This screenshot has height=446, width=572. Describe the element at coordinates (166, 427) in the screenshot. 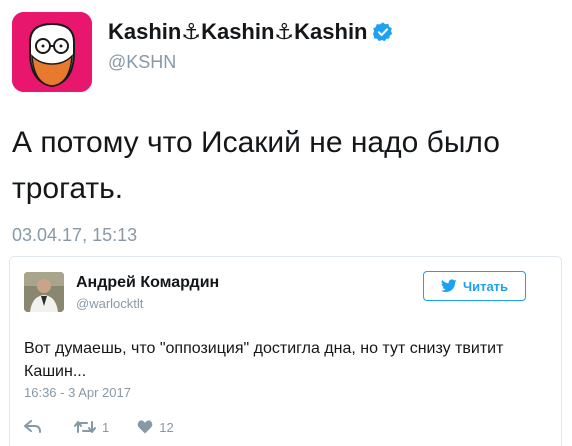

I see `like-count: 12` at that location.